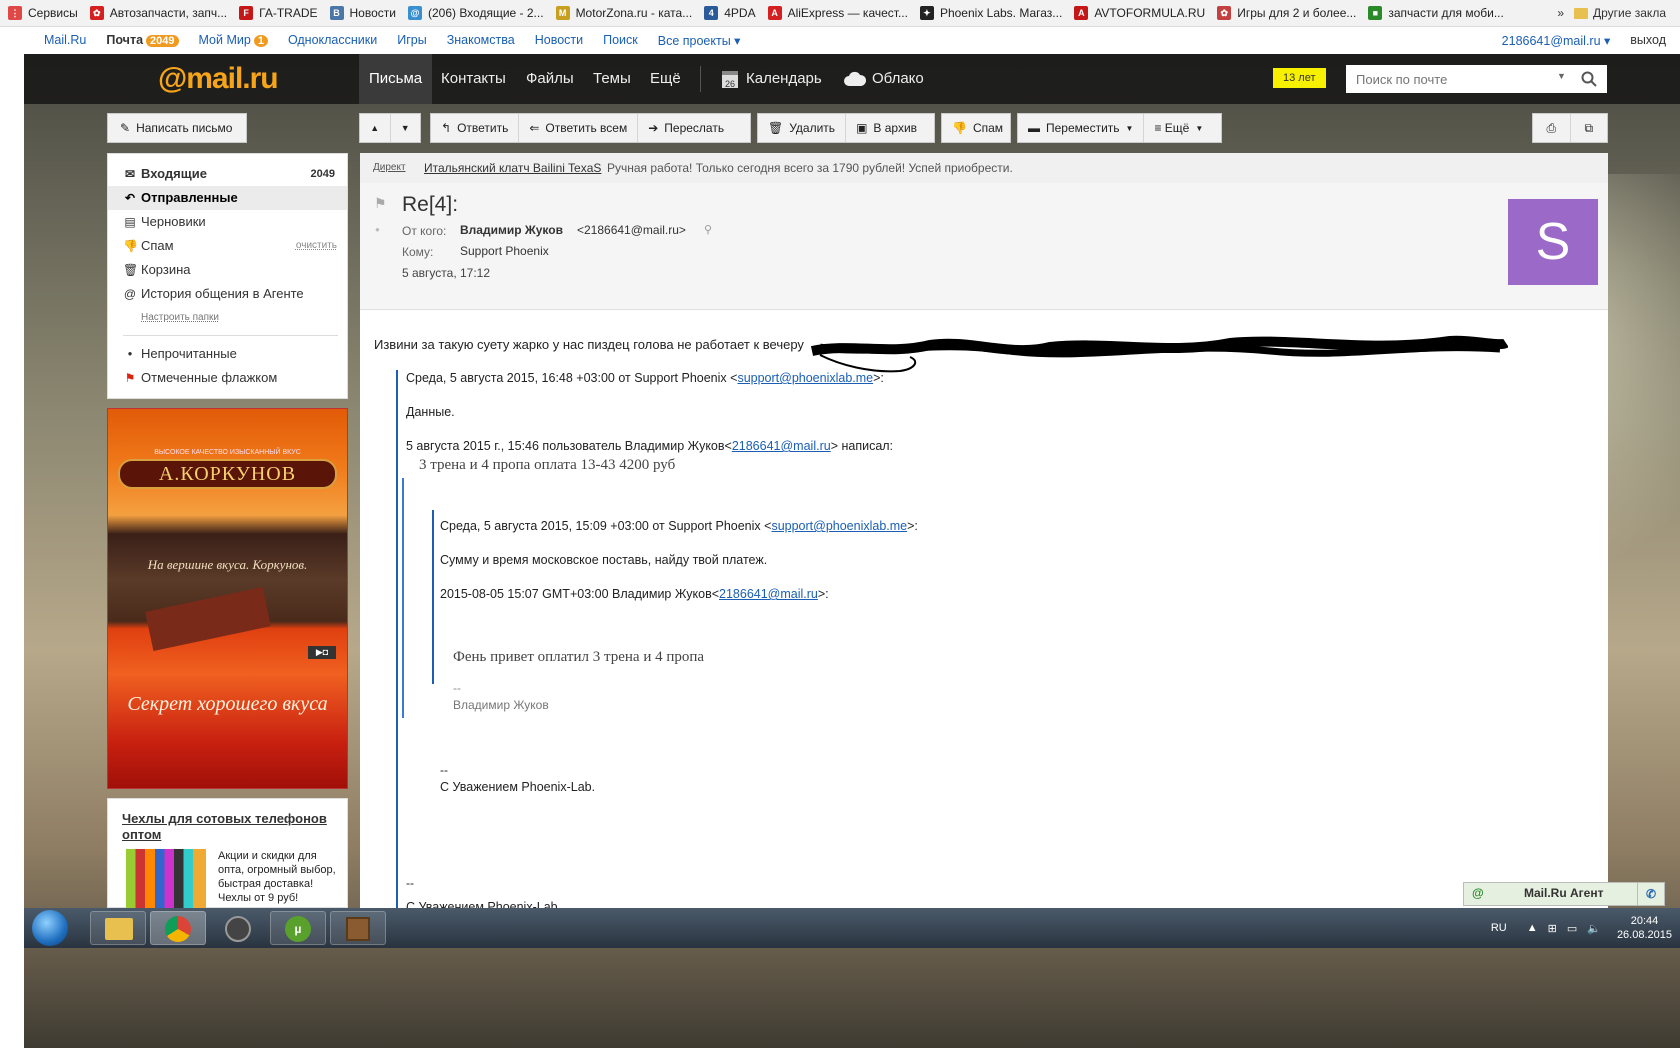 Image resolution: width=1680 pixels, height=1050 pixels. I want to click on bookmark-item: A AVTOFORMULA.RU, so click(1139, 13).